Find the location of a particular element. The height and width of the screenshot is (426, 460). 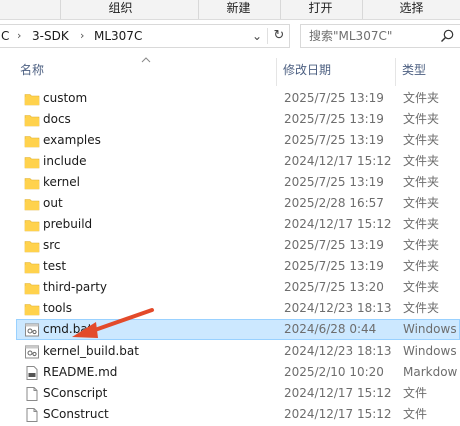

file-name: out is located at coordinates (53, 203).